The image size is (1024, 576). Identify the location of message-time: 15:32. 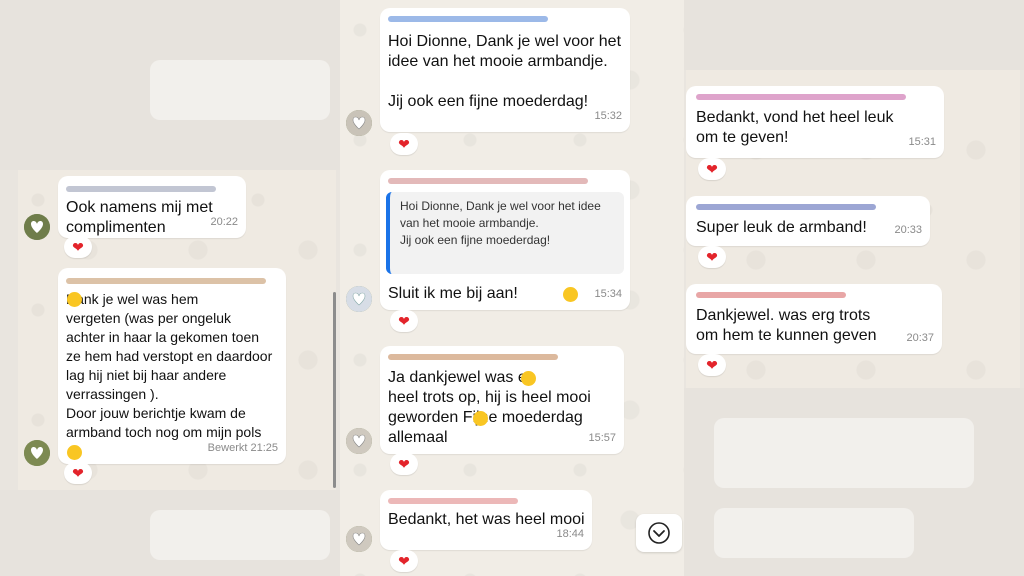
(608, 116).